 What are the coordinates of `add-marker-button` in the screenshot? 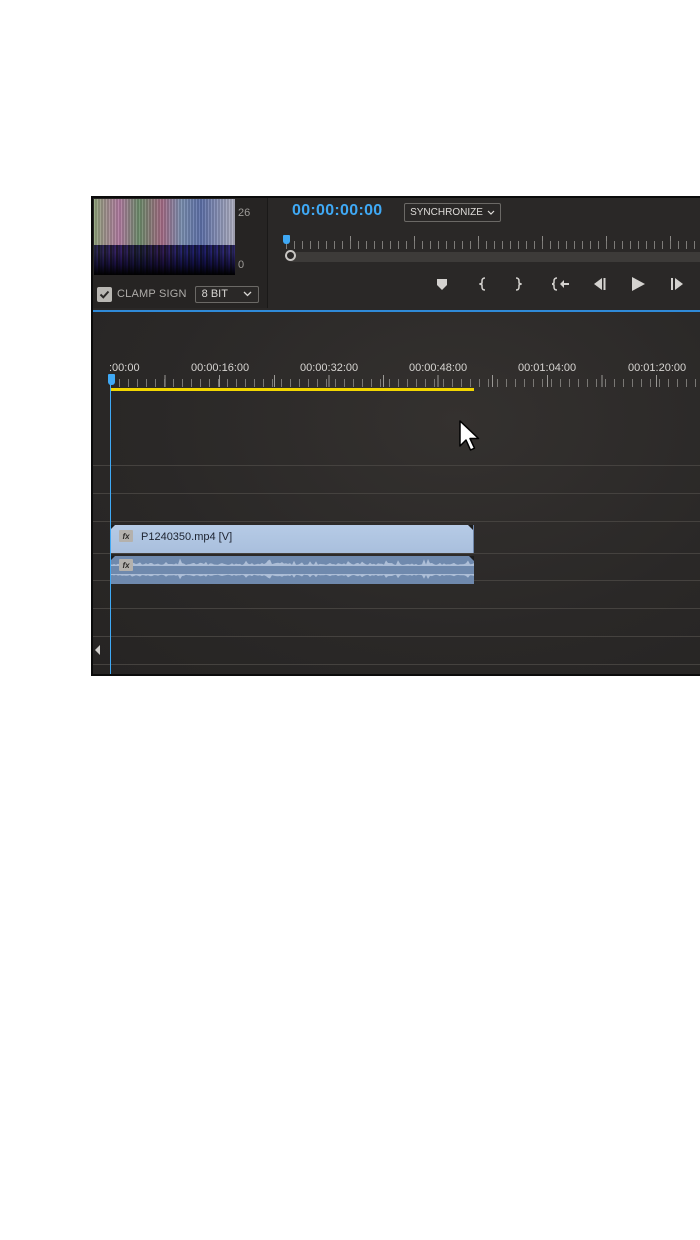 It's located at (442, 284).